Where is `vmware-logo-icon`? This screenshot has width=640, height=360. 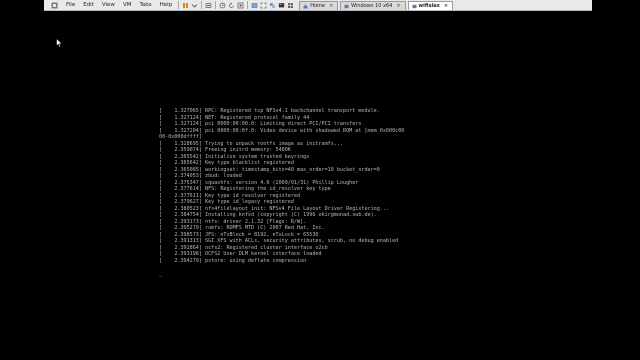 vmware-logo-icon is located at coordinates (54, 5).